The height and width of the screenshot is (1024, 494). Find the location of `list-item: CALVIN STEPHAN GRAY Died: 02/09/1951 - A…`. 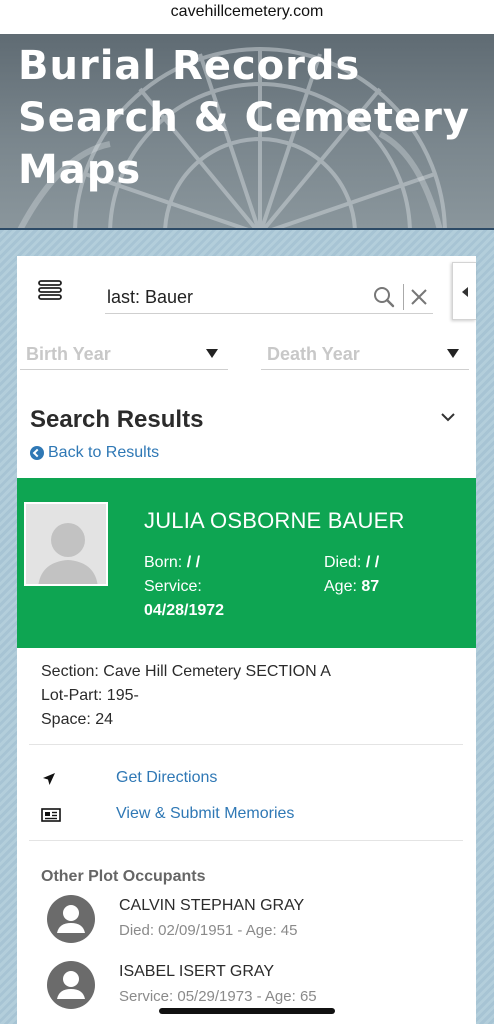

list-item: CALVIN STEPHAN GRAY Died: 02/09/1951 - A… is located at coordinates (247, 920).